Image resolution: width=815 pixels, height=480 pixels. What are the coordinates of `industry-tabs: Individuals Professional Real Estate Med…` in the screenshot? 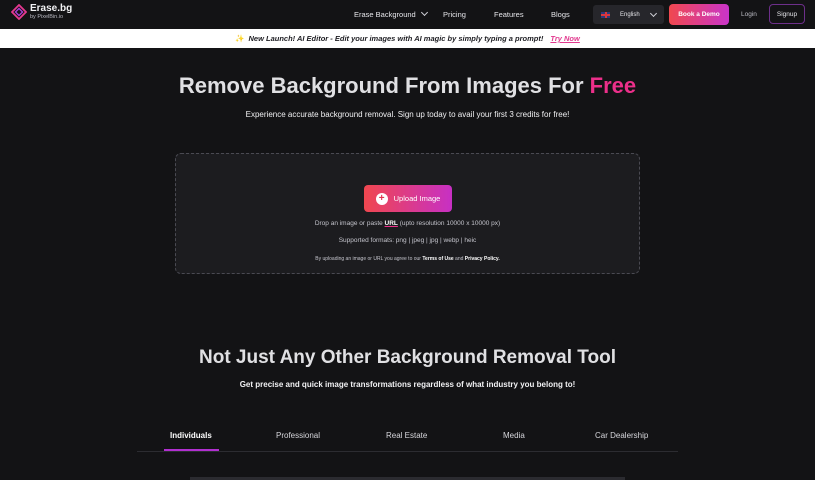 It's located at (407, 438).